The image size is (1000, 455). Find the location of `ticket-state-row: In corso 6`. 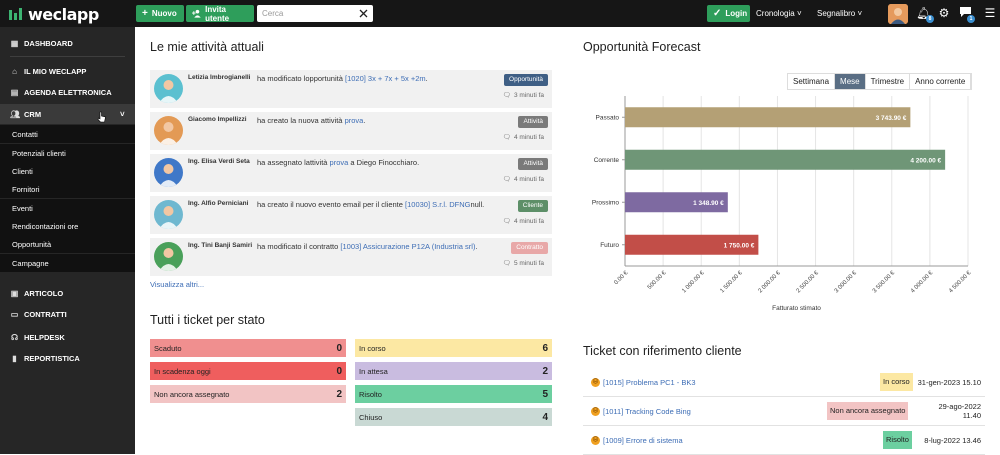

ticket-state-row: In corso 6 is located at coordinates (453, 348).